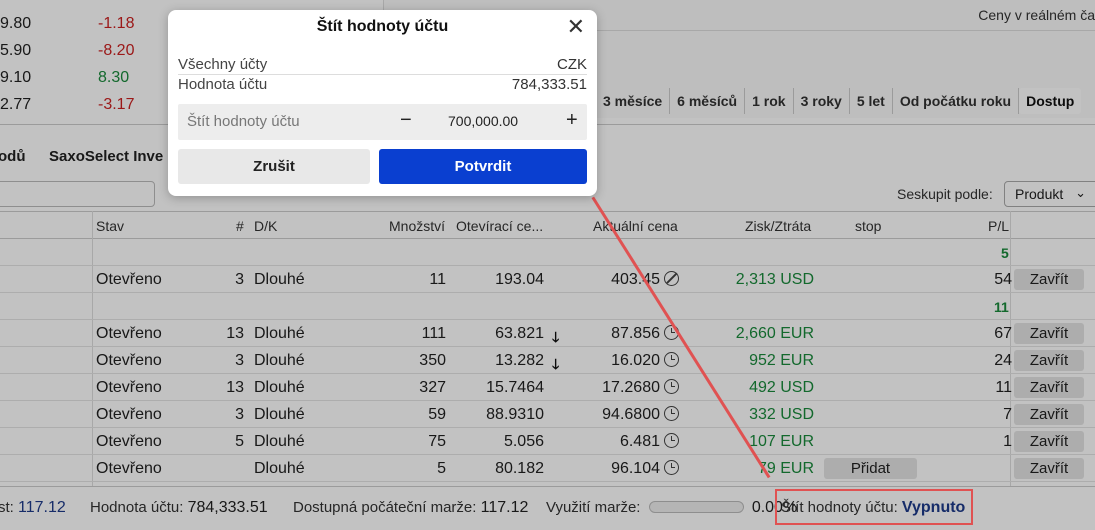 The height and width of the screenshot is (530, 1095). Describe the element at coordinates (382, 122) in the screenshot. I see `shield-value-stepper: Štít hodnoty účtu − 700,000.00 +` at that location.